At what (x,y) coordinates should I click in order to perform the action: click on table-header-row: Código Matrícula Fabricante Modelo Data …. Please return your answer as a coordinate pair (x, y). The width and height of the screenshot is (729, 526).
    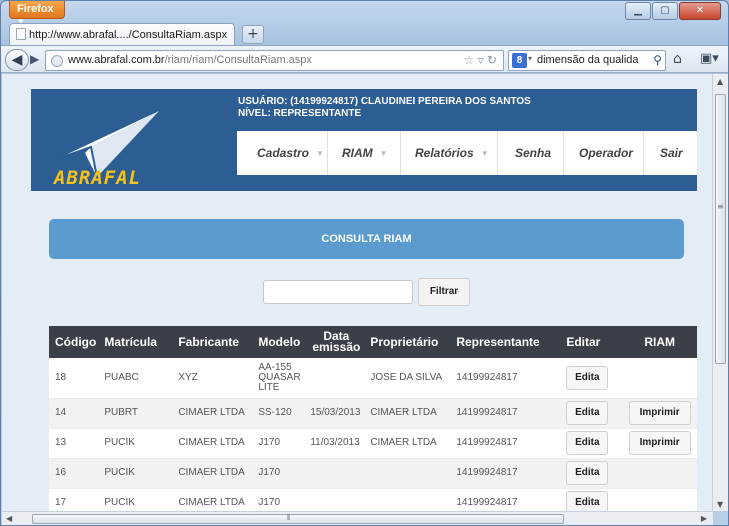
    Looking at the image, I should click on (373, 342).